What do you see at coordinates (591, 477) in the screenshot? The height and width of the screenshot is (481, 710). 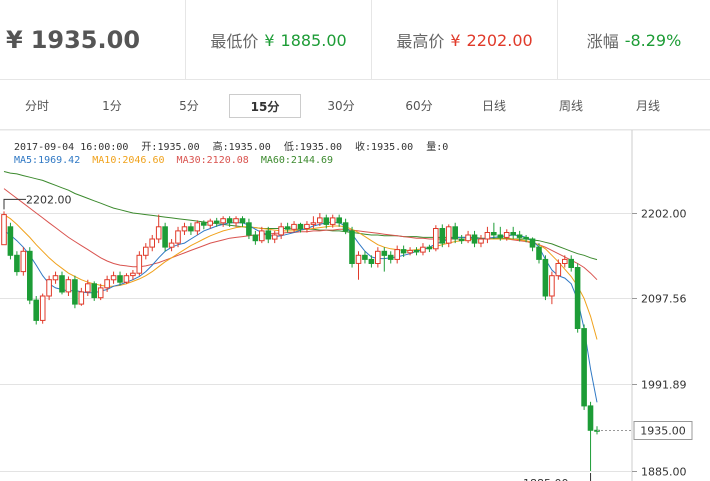 I see `min-marker-line` at bounding box center [591, 477].